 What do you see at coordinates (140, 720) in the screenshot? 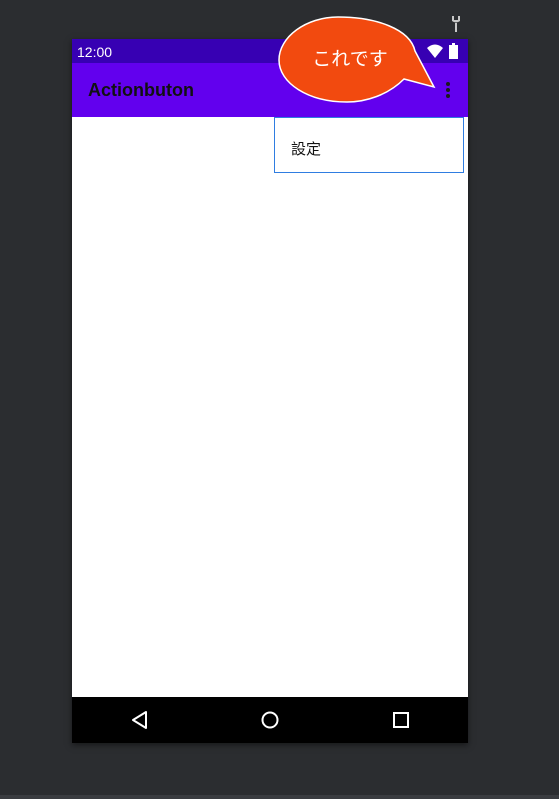
I see `back-icon` at bounding box center [140, 720].